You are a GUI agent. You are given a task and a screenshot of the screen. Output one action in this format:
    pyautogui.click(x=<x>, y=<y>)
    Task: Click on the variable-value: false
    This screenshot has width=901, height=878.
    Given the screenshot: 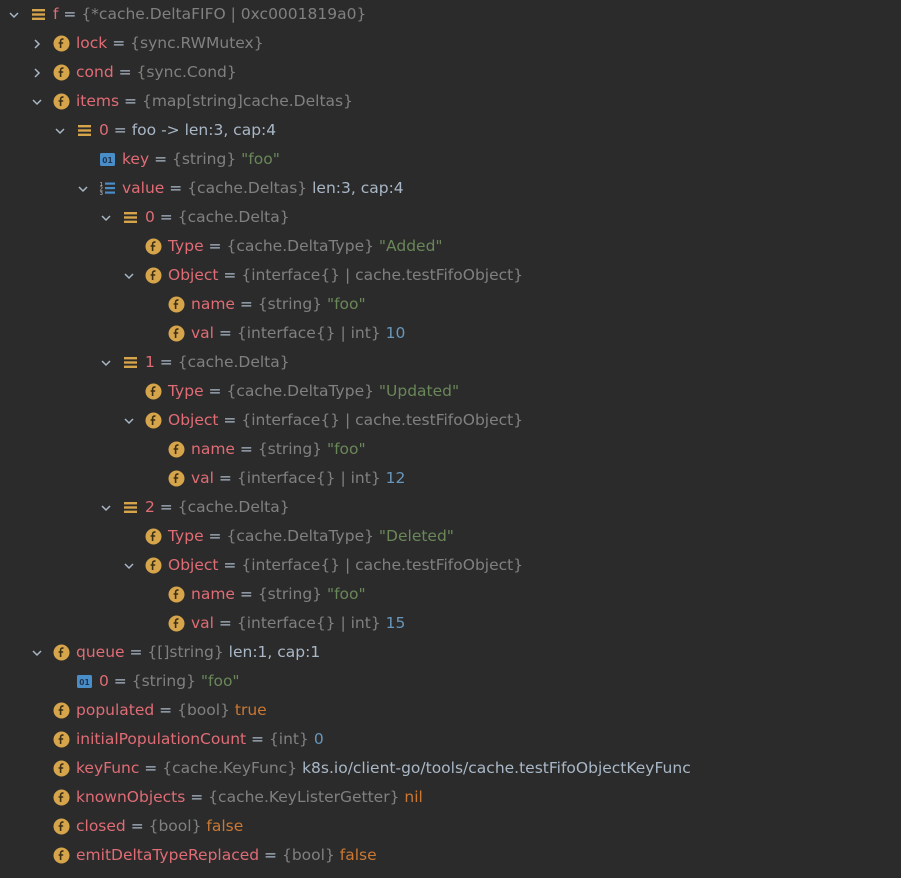 What is the action you would take?
    pyautogui.click(x=358, y=855)
    